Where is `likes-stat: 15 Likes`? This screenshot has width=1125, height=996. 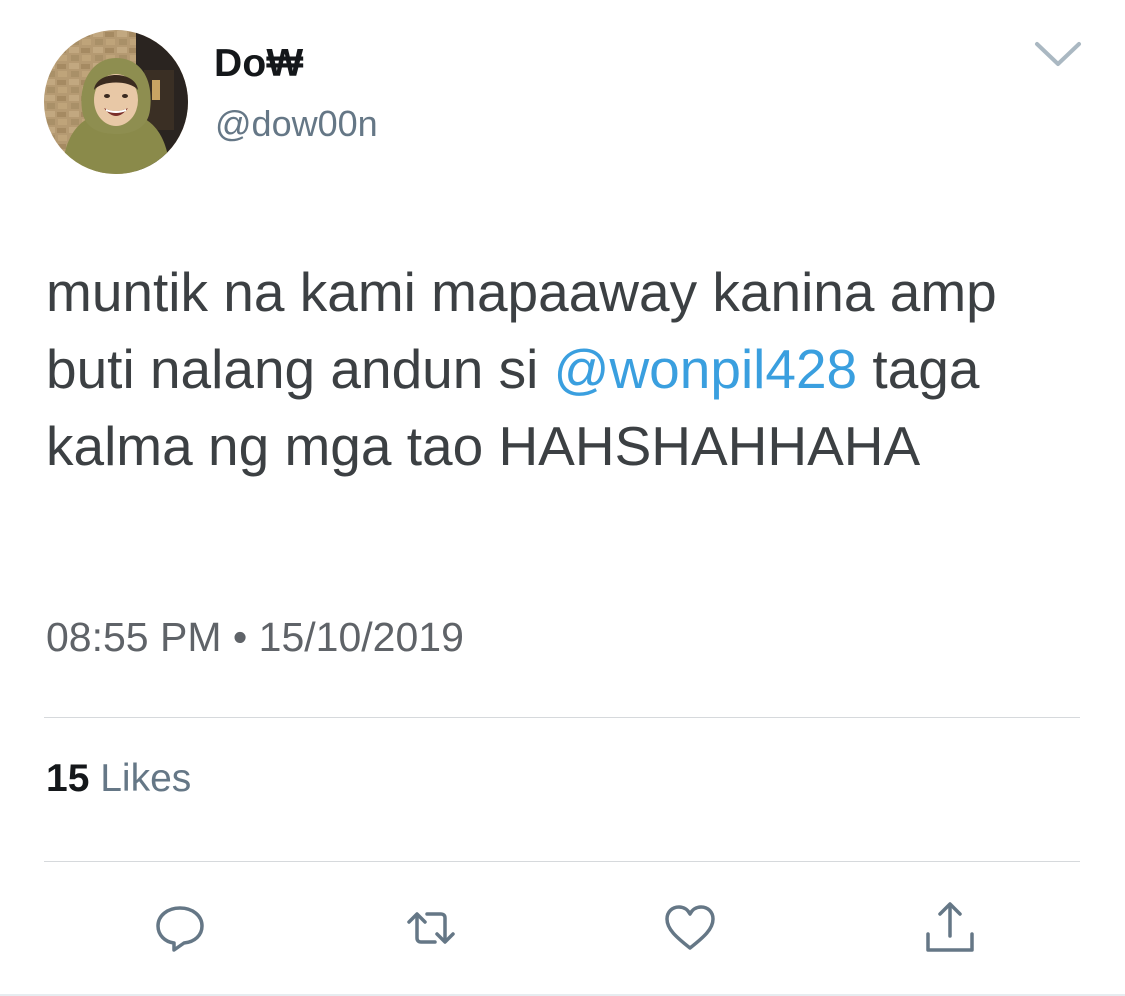 likes-stat: 15 Likes is located at coordinates (118, 779).